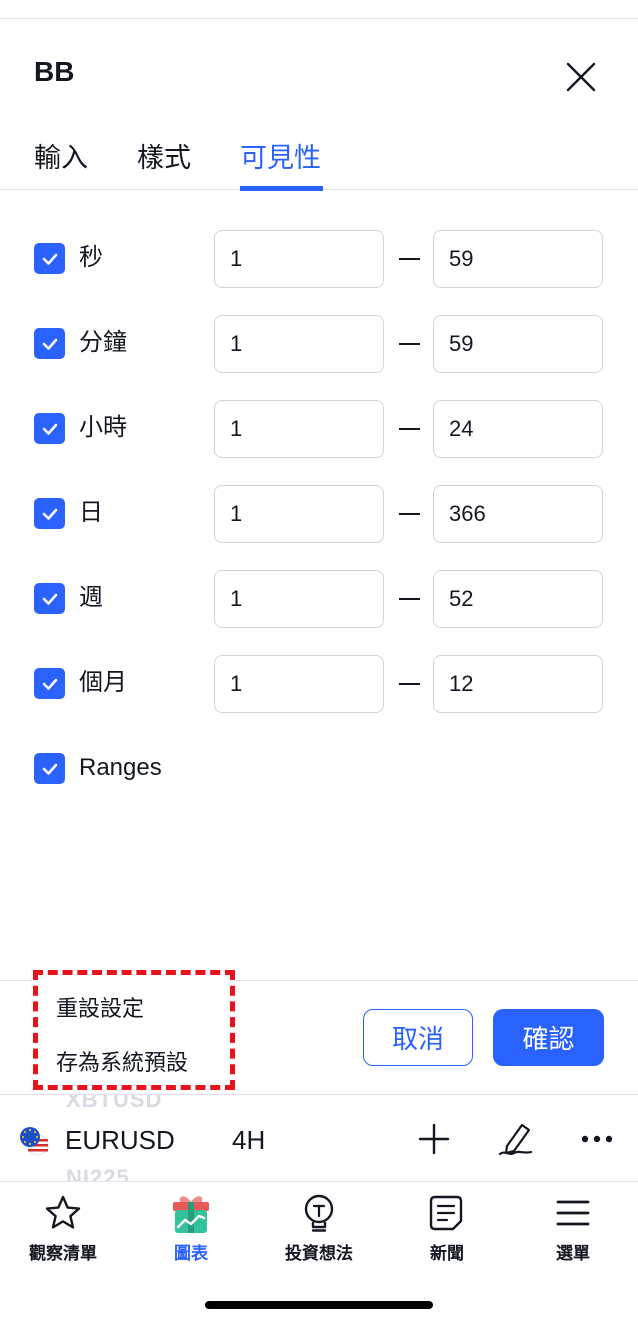 The height and width of the screenshot is (1323, 638). I want to click on save-as-default-item: 存為系統預設, so click(122, 1061).